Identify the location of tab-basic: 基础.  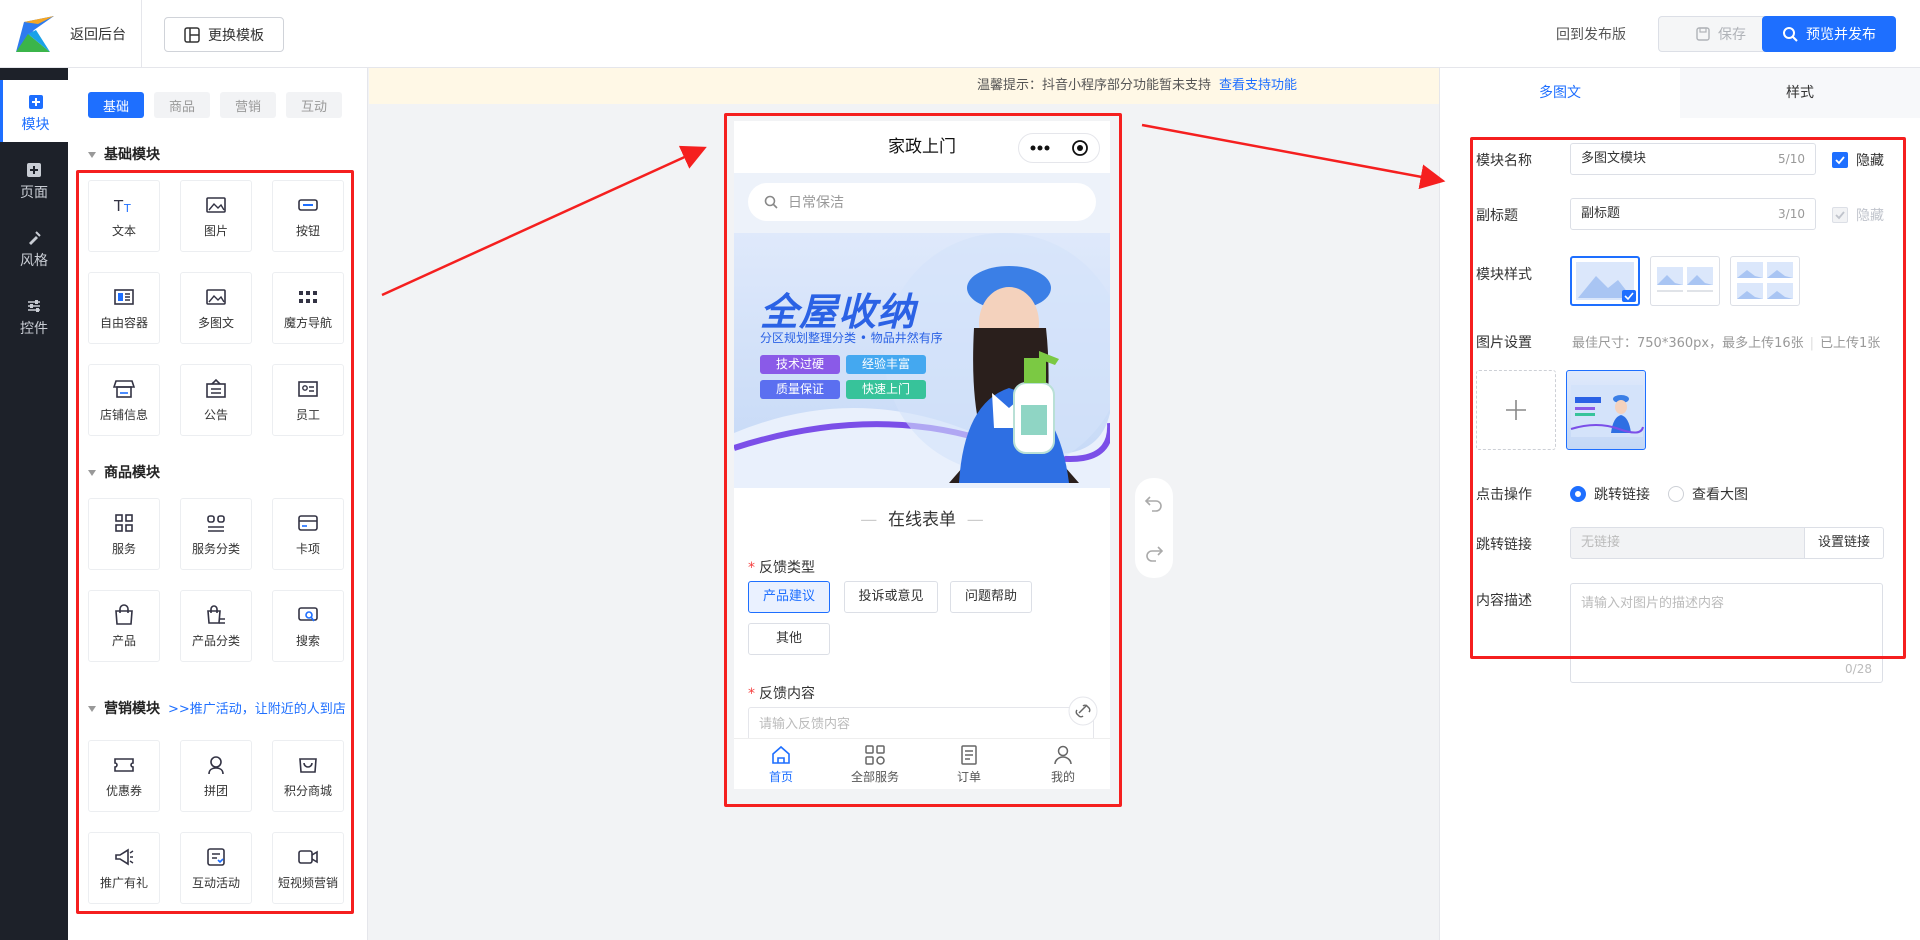
(116, 105).